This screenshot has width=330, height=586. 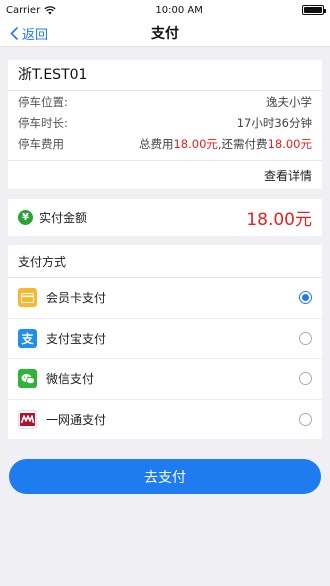 What do you see at coordinates (27, 338) in the screenshot?
I see `alipay-icon: 支` at bounding box center [27, 338].